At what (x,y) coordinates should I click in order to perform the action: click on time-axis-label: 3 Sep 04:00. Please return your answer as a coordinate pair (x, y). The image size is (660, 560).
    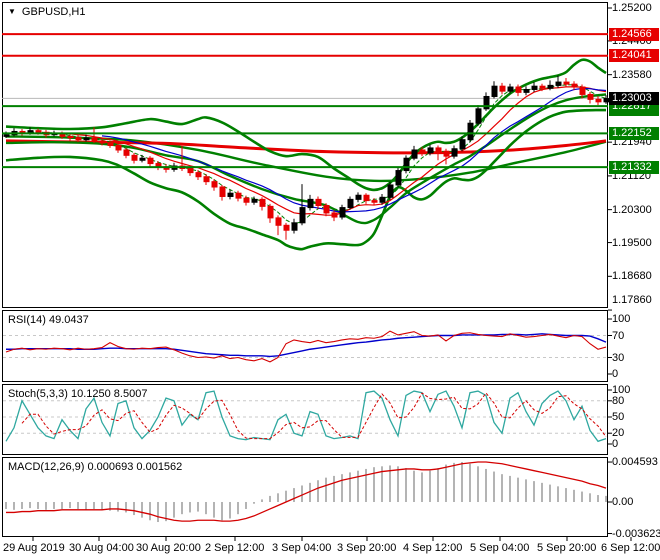
    Looking at the image, I should click on (302, 548).